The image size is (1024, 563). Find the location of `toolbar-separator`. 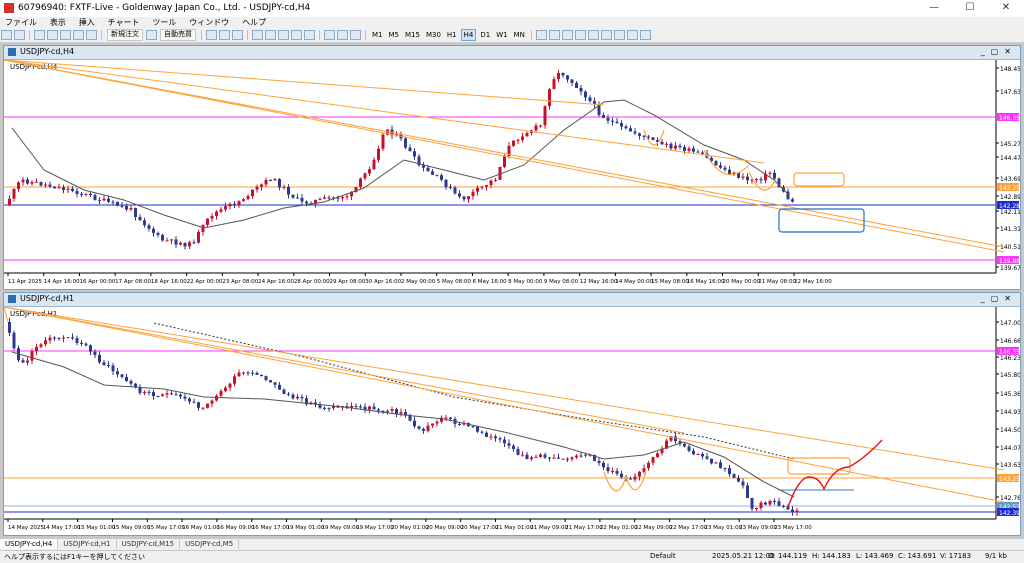

toolbar-separator is located at coordinates (201, 35).